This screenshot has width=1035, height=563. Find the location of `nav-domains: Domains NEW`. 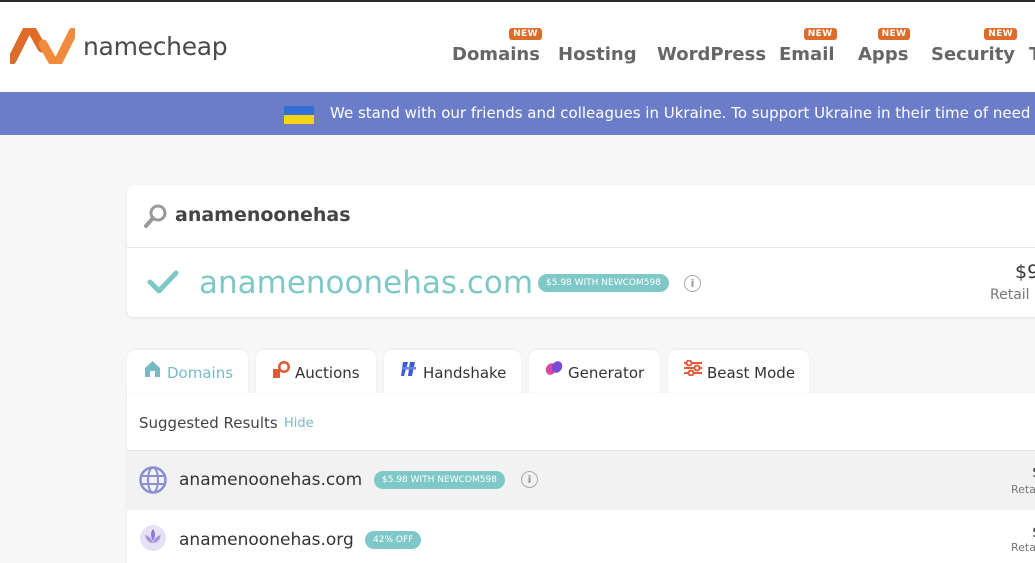

nav-domains: Domains NEW is located at coordinates (497, 46).